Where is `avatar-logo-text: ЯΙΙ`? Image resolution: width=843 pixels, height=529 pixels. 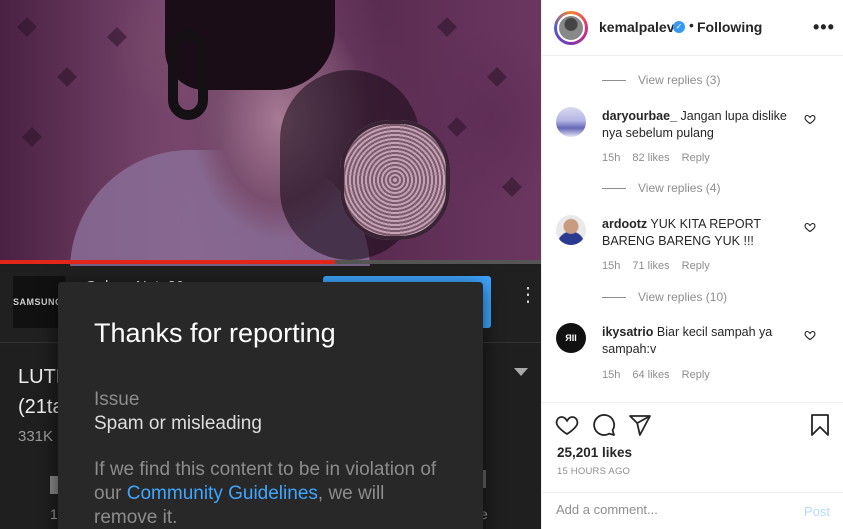 avatar-logo-text: ЯΙΙ is located at coordinates (571, 338).